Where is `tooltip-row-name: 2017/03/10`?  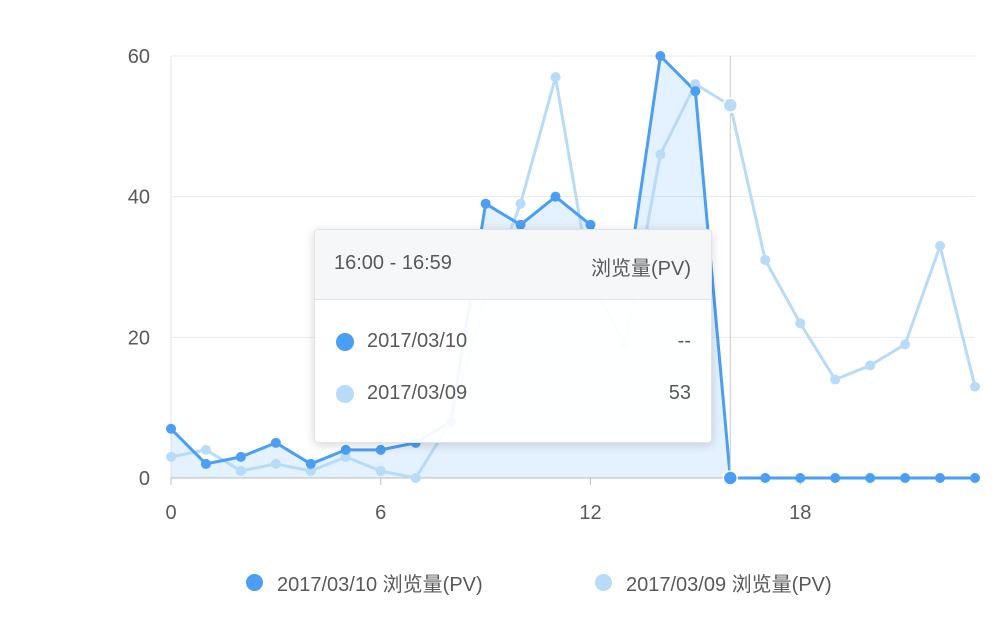 tooltip-row-name: 2017/03/10 is located at coordinates (417, 341).